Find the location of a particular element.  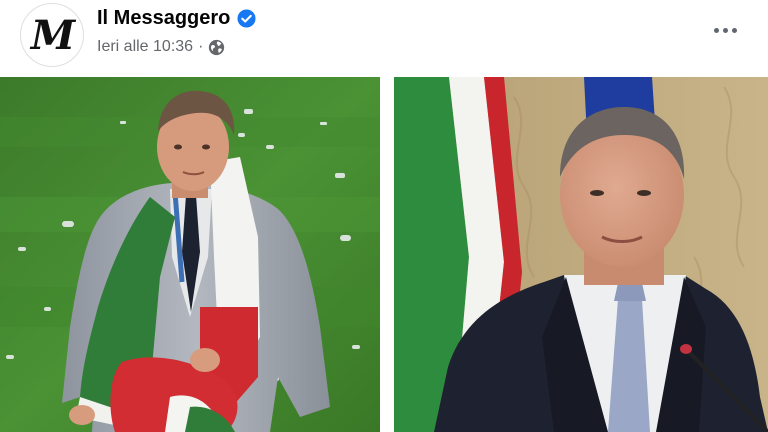

more-options-button is located at coordinates (725, 30).